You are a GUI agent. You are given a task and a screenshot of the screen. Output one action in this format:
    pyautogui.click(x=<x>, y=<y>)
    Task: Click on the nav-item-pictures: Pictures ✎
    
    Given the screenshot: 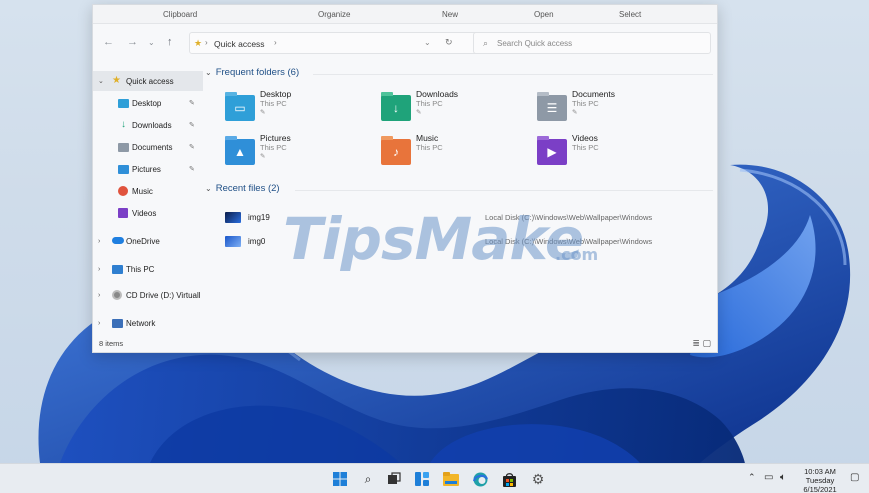 What is the action you would take?
    pyautogui.click(x=148, y=169)
    